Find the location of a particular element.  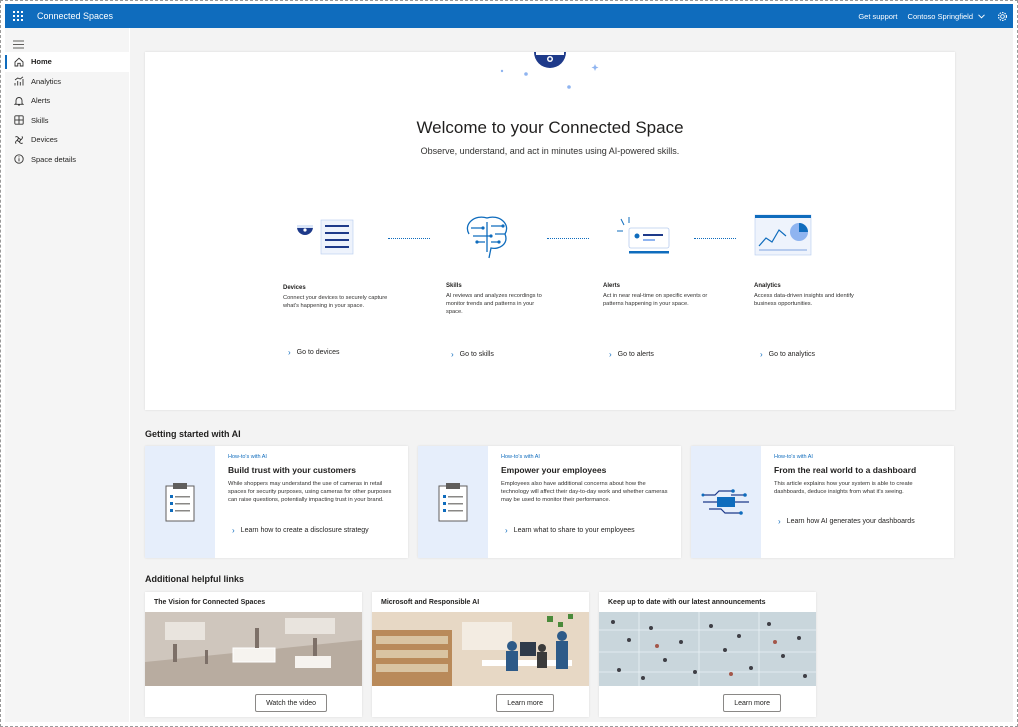

helpful-links-heading: Additional helpful links is located at coordinates (194, 579).